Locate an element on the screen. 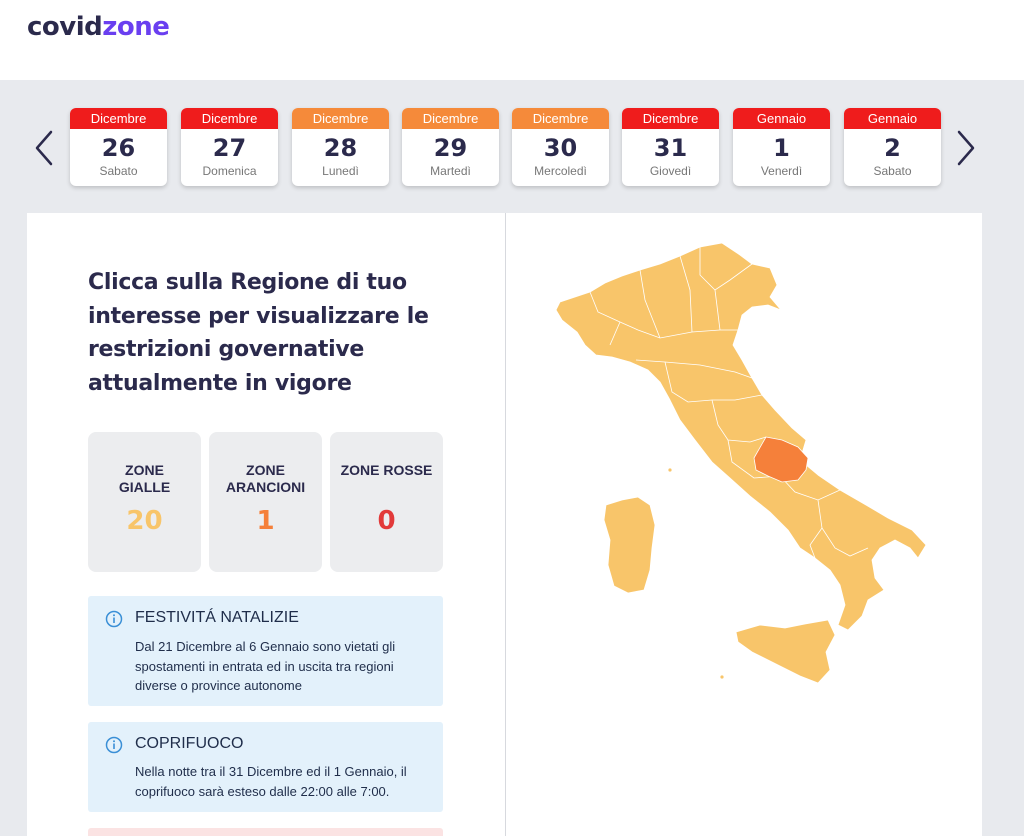 Image resolution: width=1024 pixels, height=836 pixels. panel-divider is located at coordinates (505, 524).